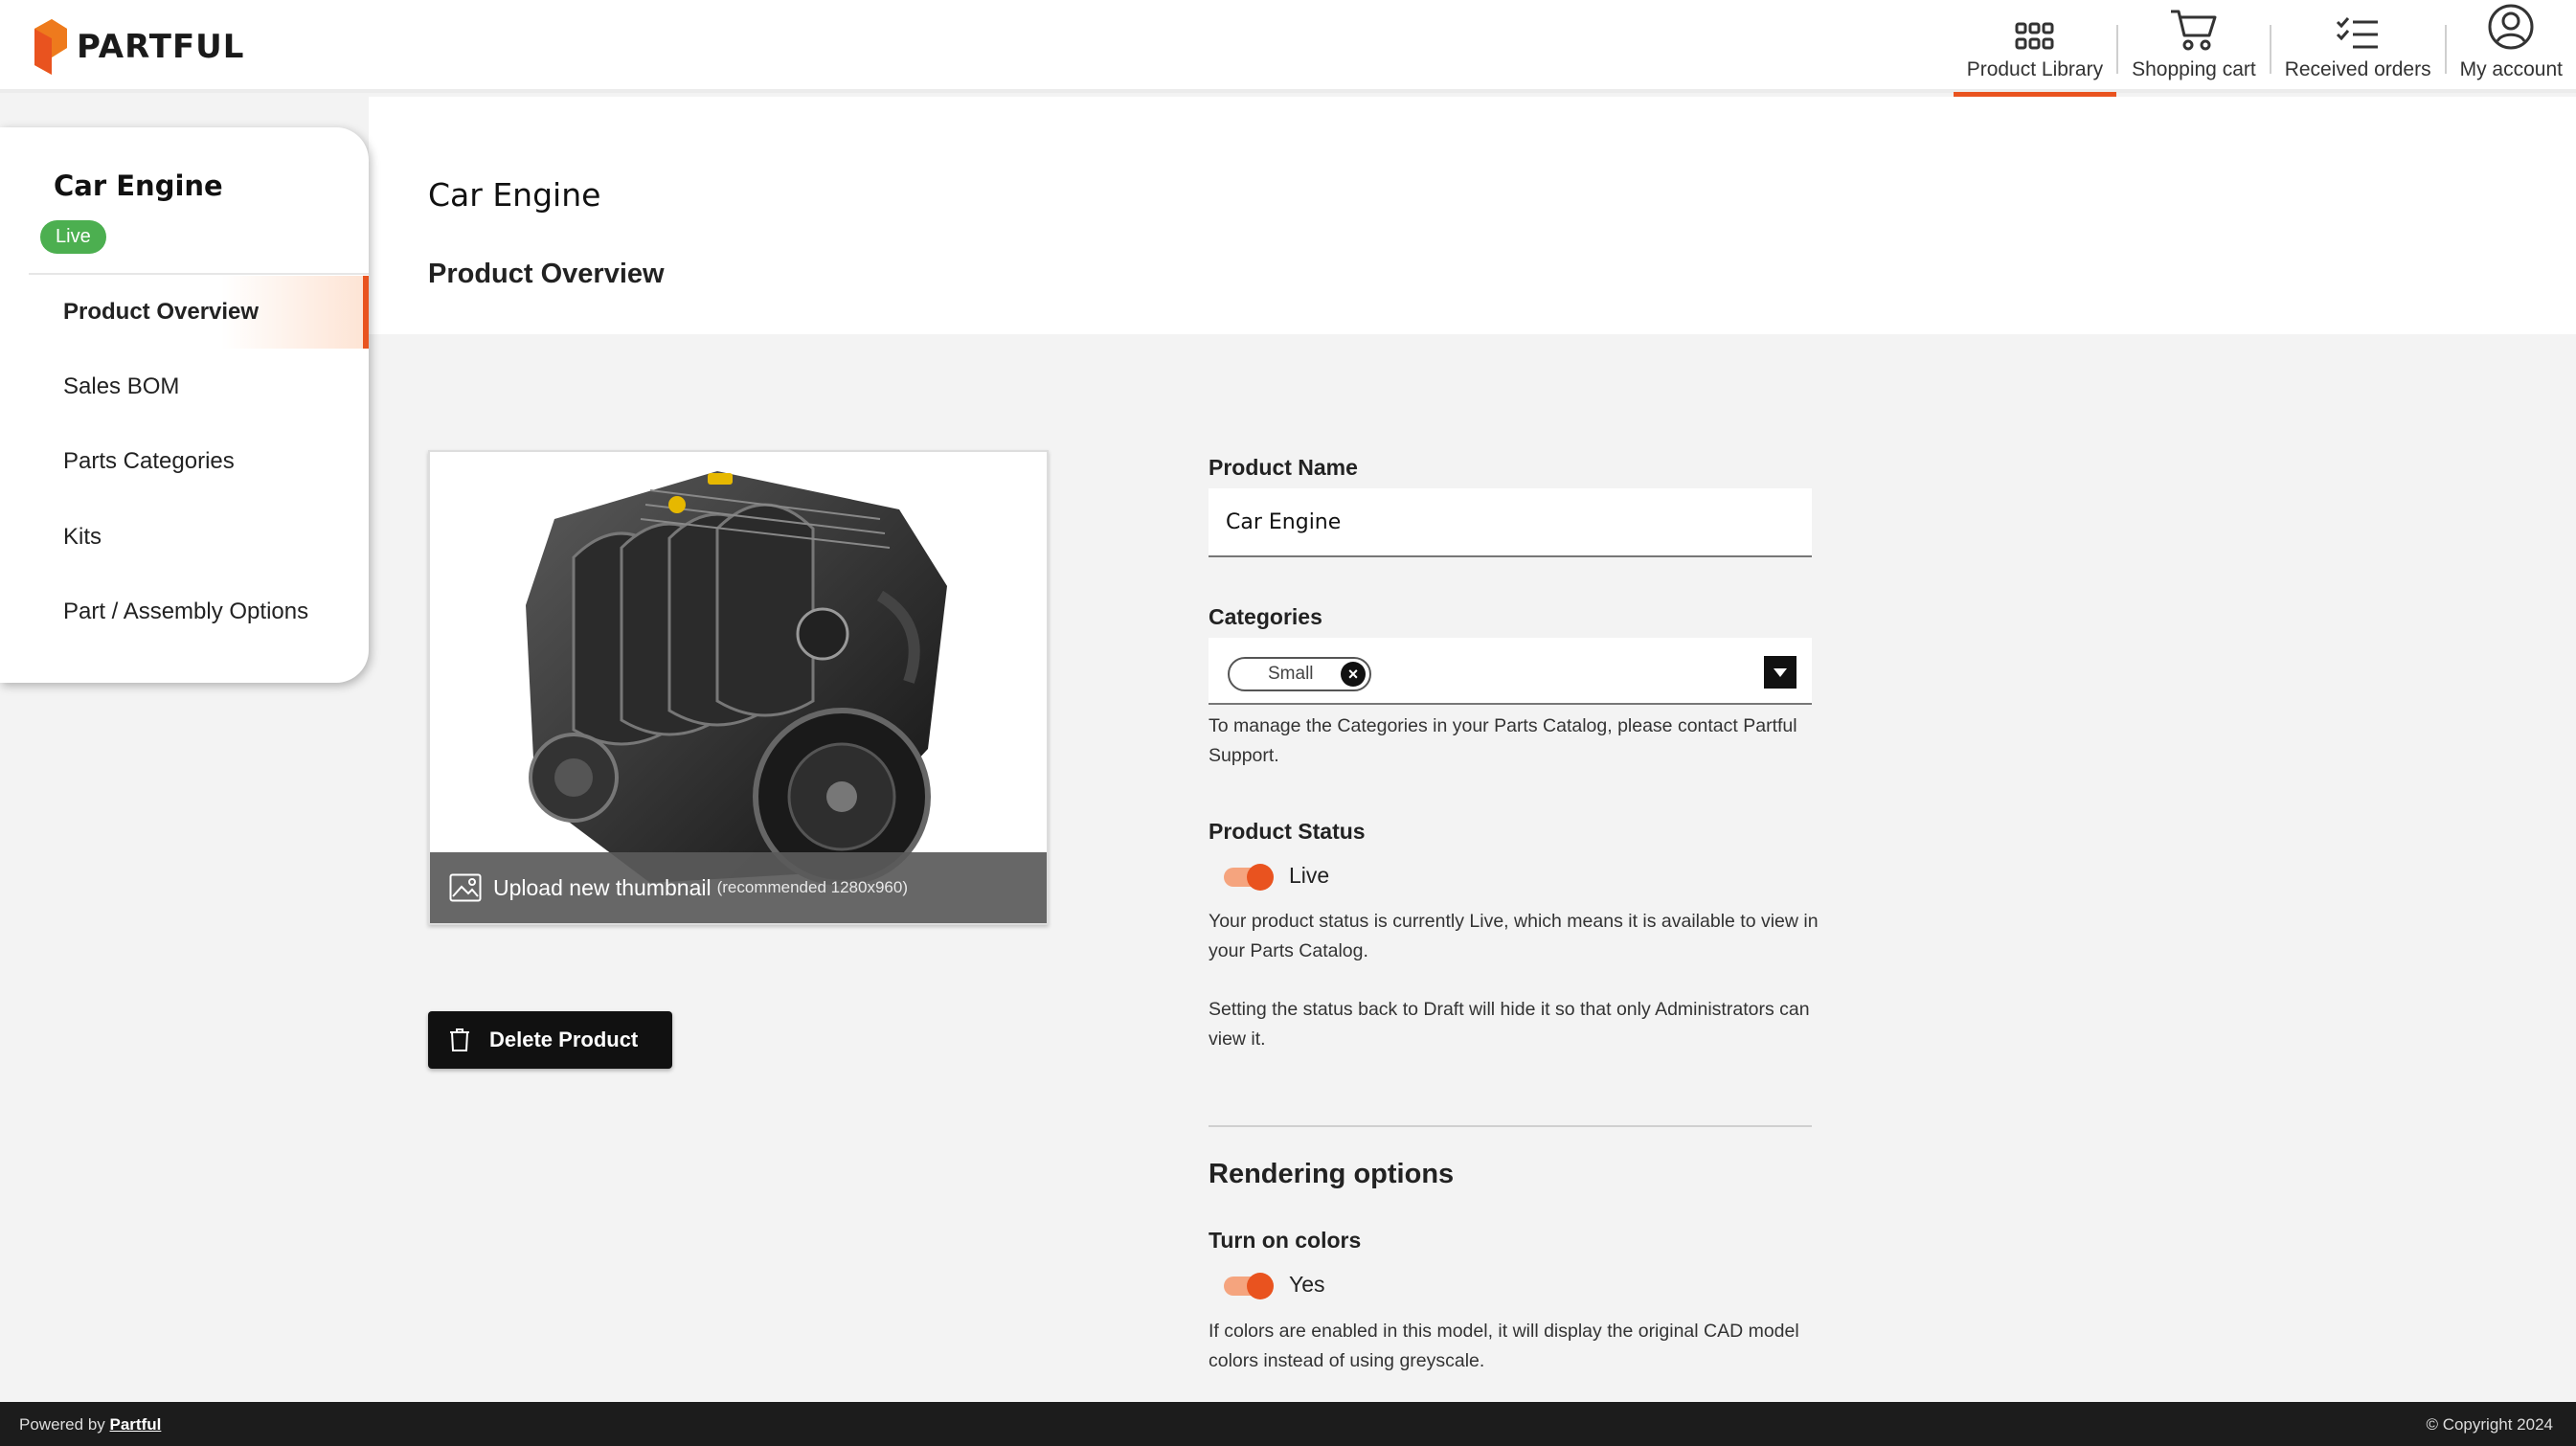 The width and height of the screenshot is (2576, 1446). What do you see at coordinates (1291, 674) in the screenshot?
I see `category-chip-label: Small` at bounding box center [1291, 674].